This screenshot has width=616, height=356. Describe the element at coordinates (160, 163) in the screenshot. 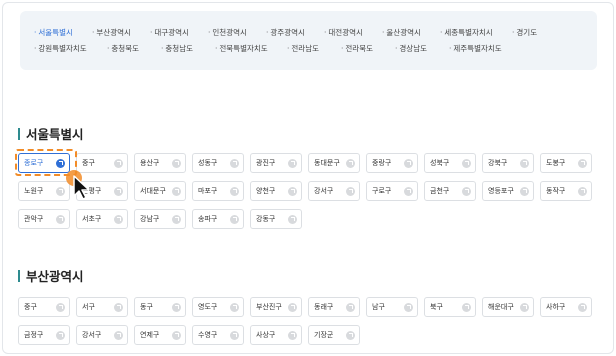

I see `district-chip: 용산구` at that location.